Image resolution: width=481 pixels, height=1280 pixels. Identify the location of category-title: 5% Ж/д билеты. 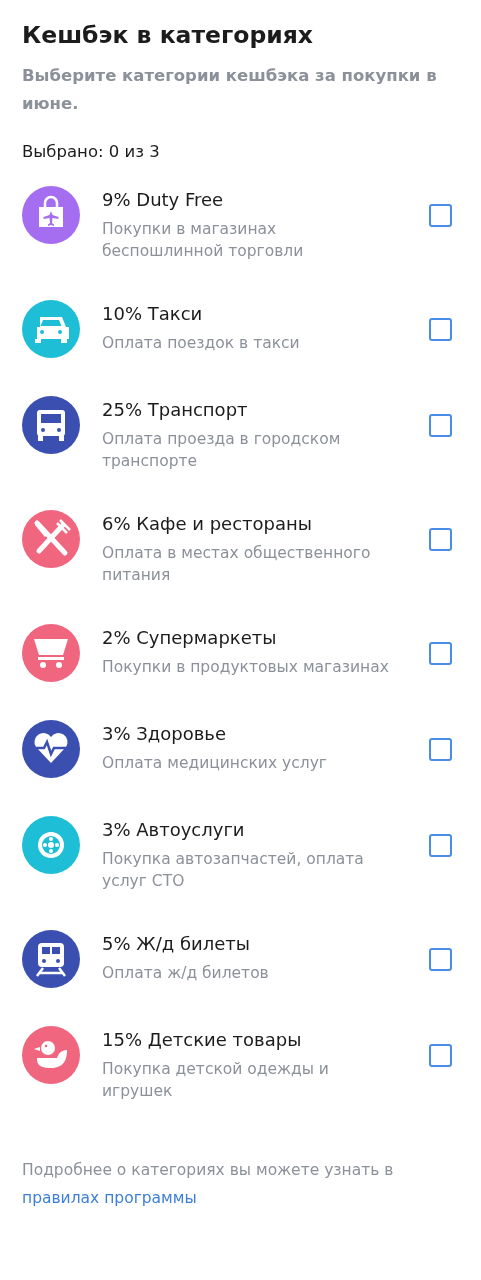
(176, 944).